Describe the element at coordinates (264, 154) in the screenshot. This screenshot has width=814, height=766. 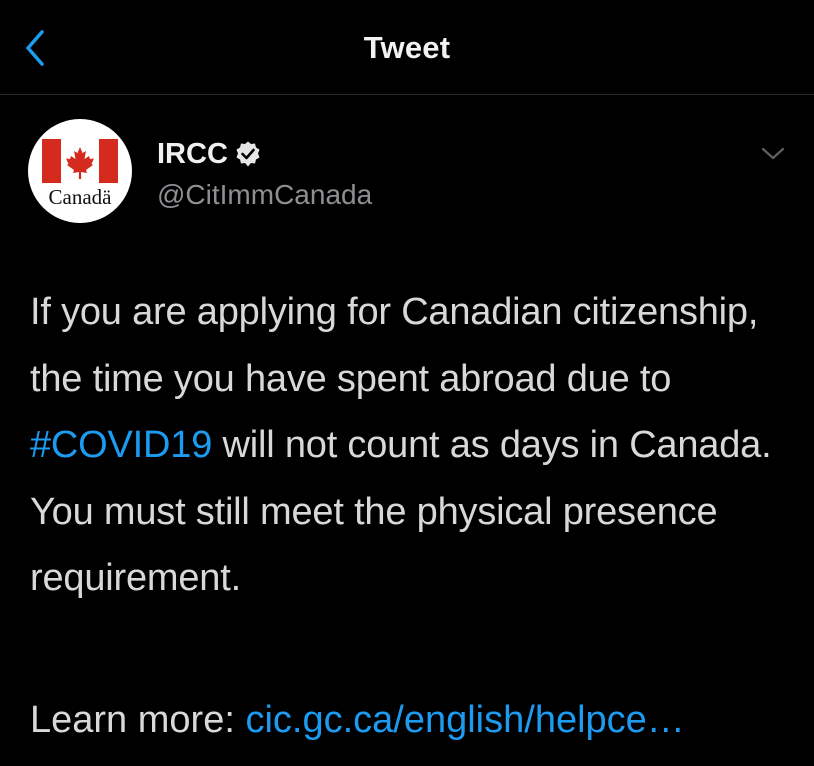
I see `name-row: IRCC` at that location.